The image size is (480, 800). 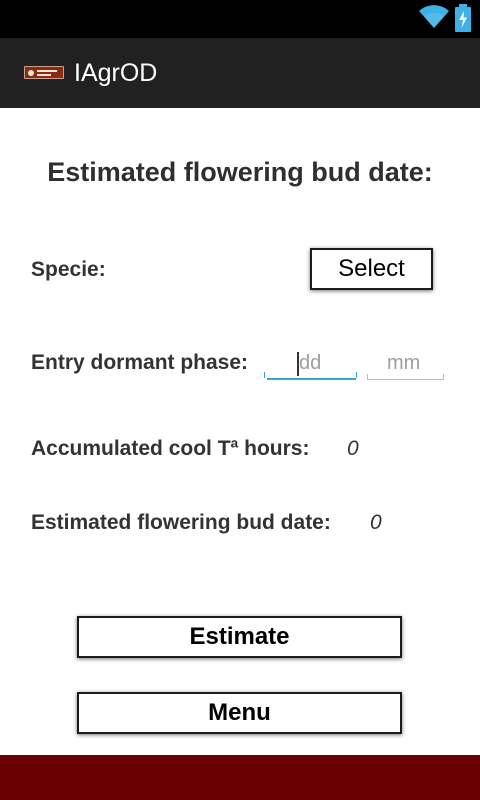 I want to click on specie-select-button: Select, so click(x=371, y=269).